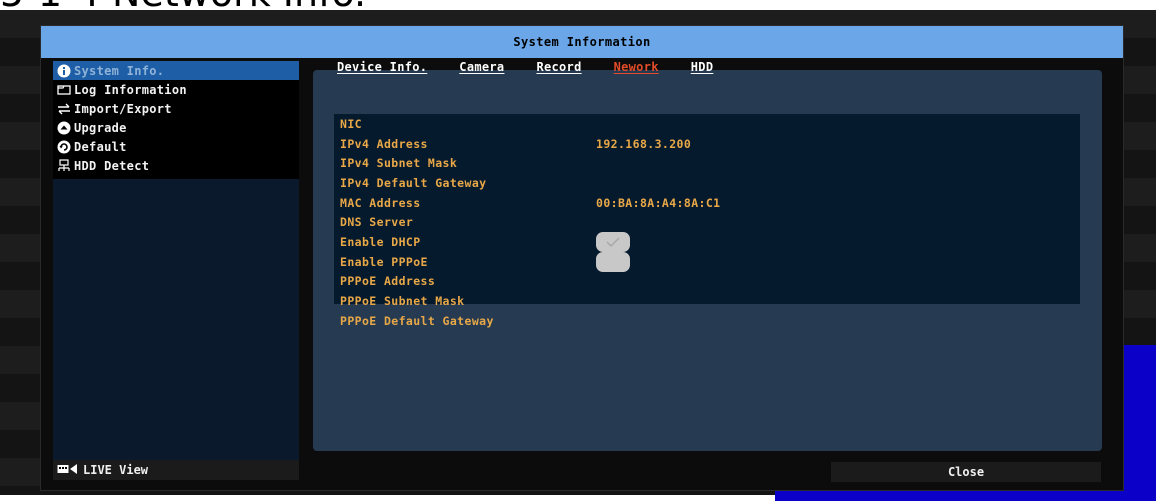 This screenshot has height=501, width=1156. I want to click on sidebar-item-upgrade: Upgrade, so click(176, 127).